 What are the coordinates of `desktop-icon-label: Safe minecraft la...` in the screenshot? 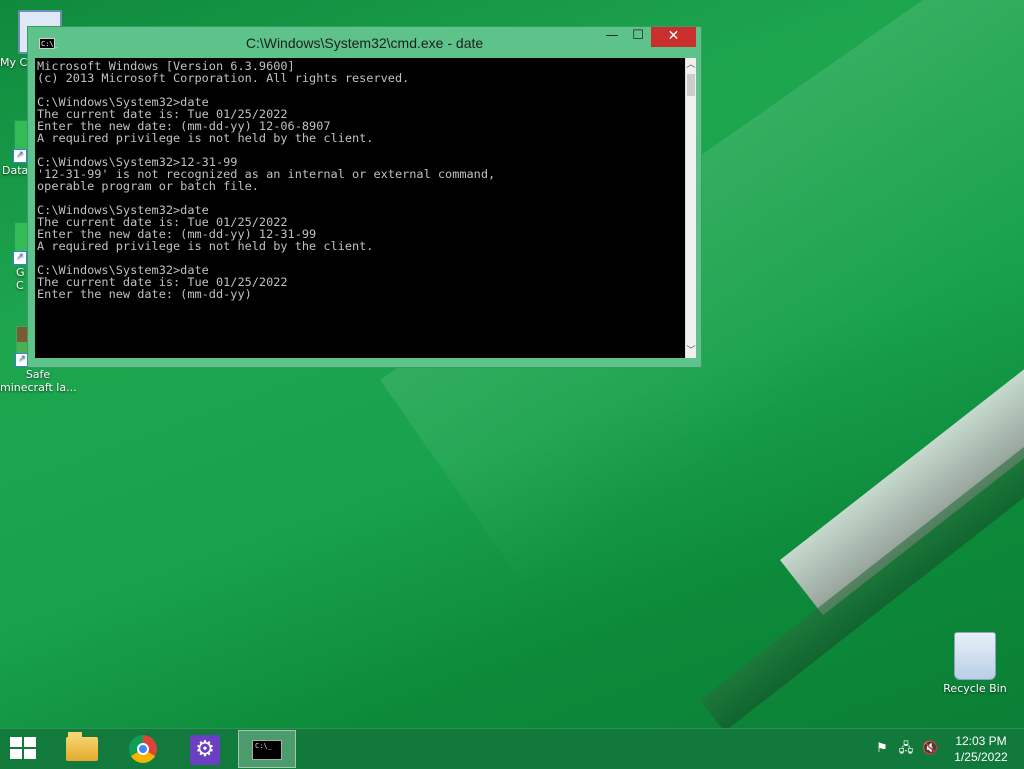 It's located at (38, 381).